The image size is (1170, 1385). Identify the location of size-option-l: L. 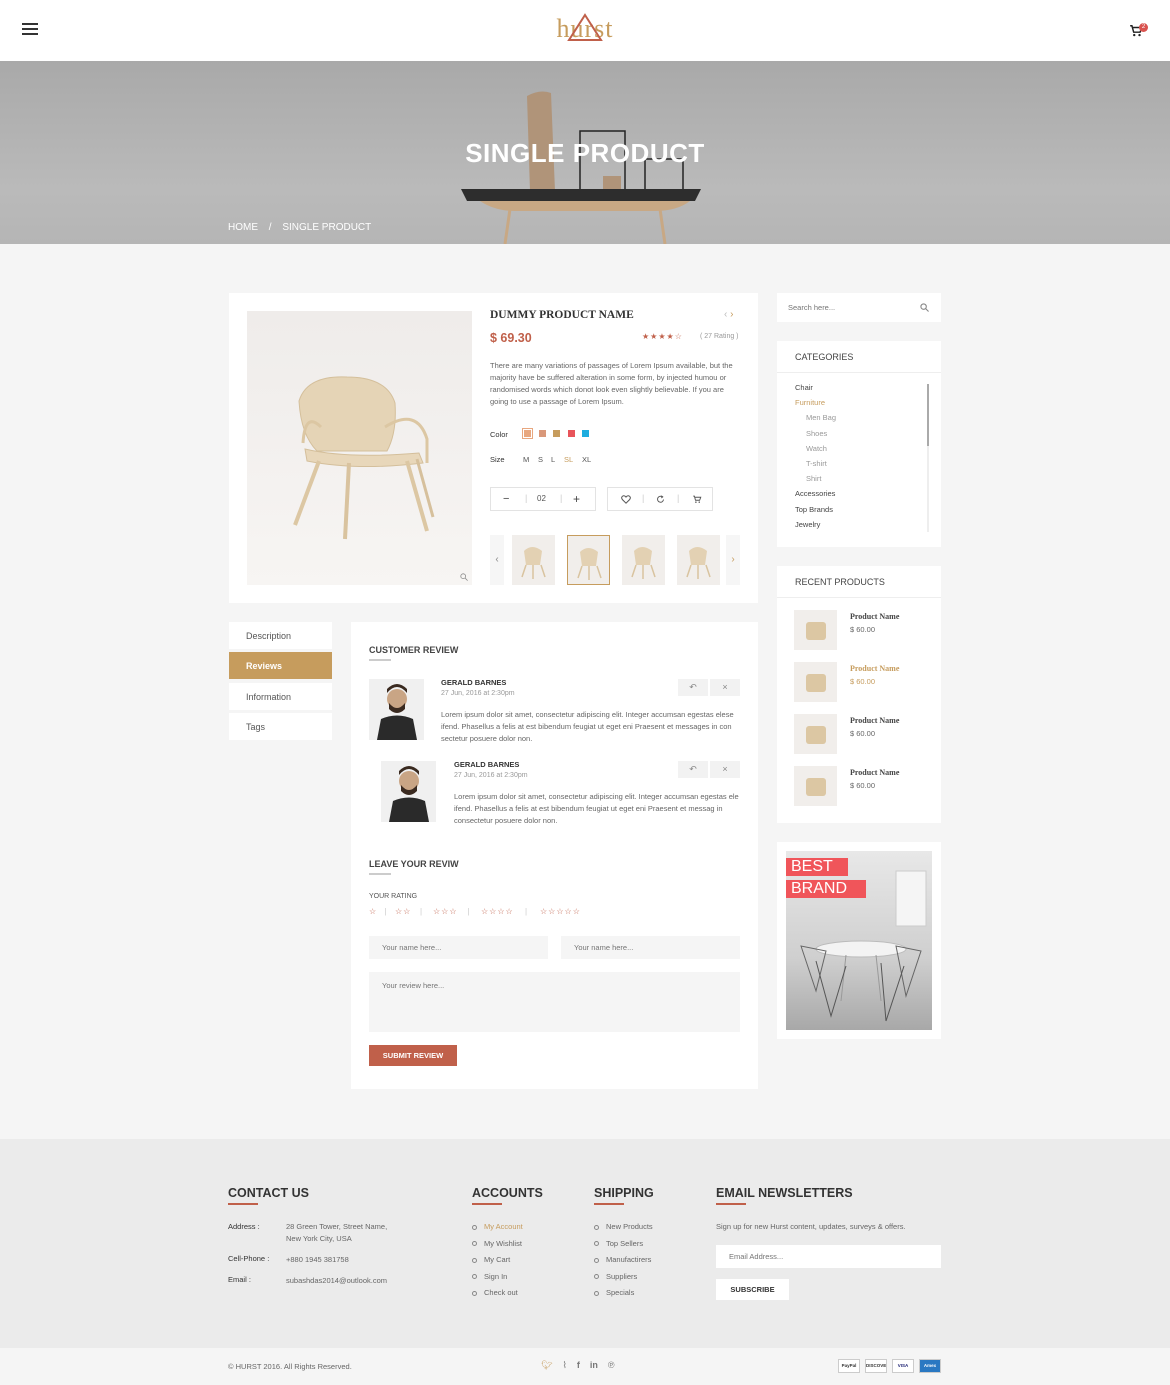
(553, 459).